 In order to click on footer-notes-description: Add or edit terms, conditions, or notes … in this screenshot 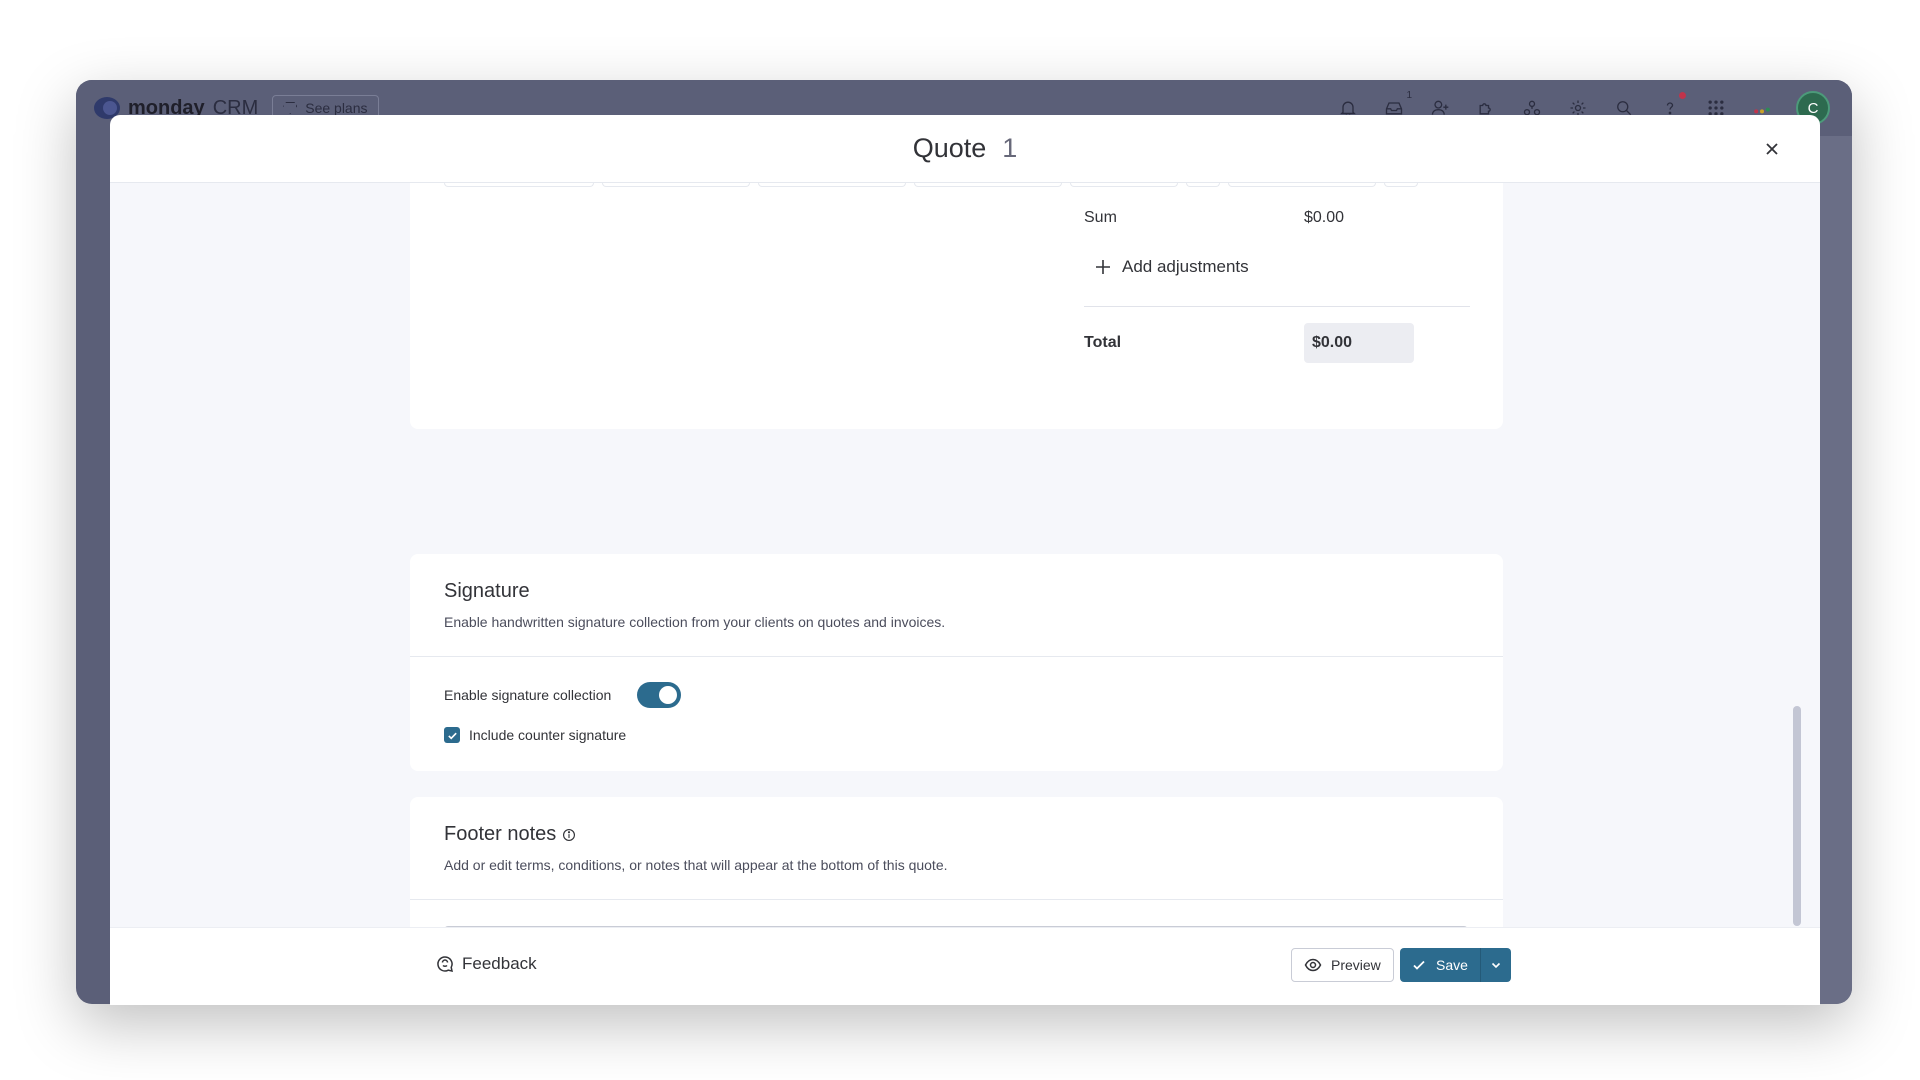, I will do `click(696, 865)`.